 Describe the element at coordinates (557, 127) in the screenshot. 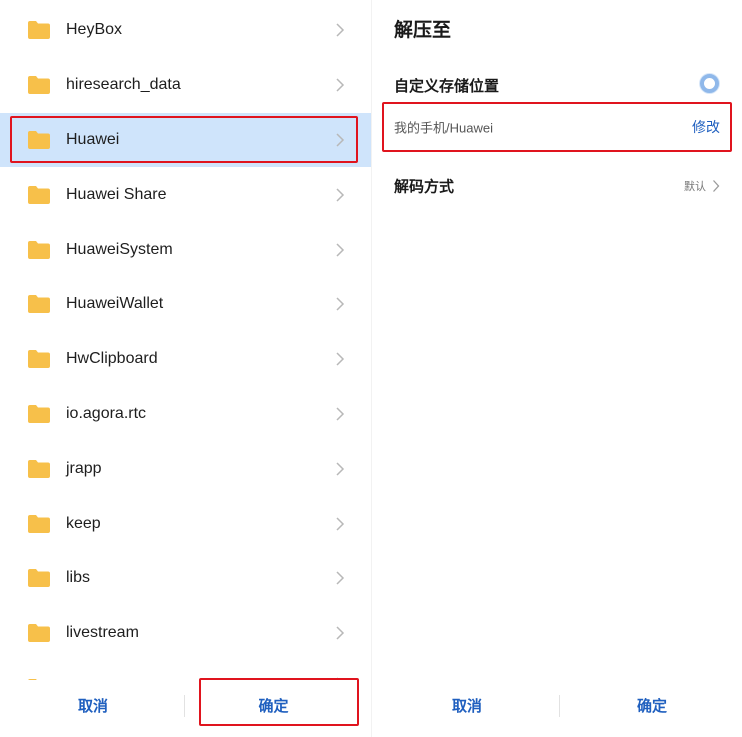

I see `storage-path-row: 我的手机/Huawei 修改` at that location.